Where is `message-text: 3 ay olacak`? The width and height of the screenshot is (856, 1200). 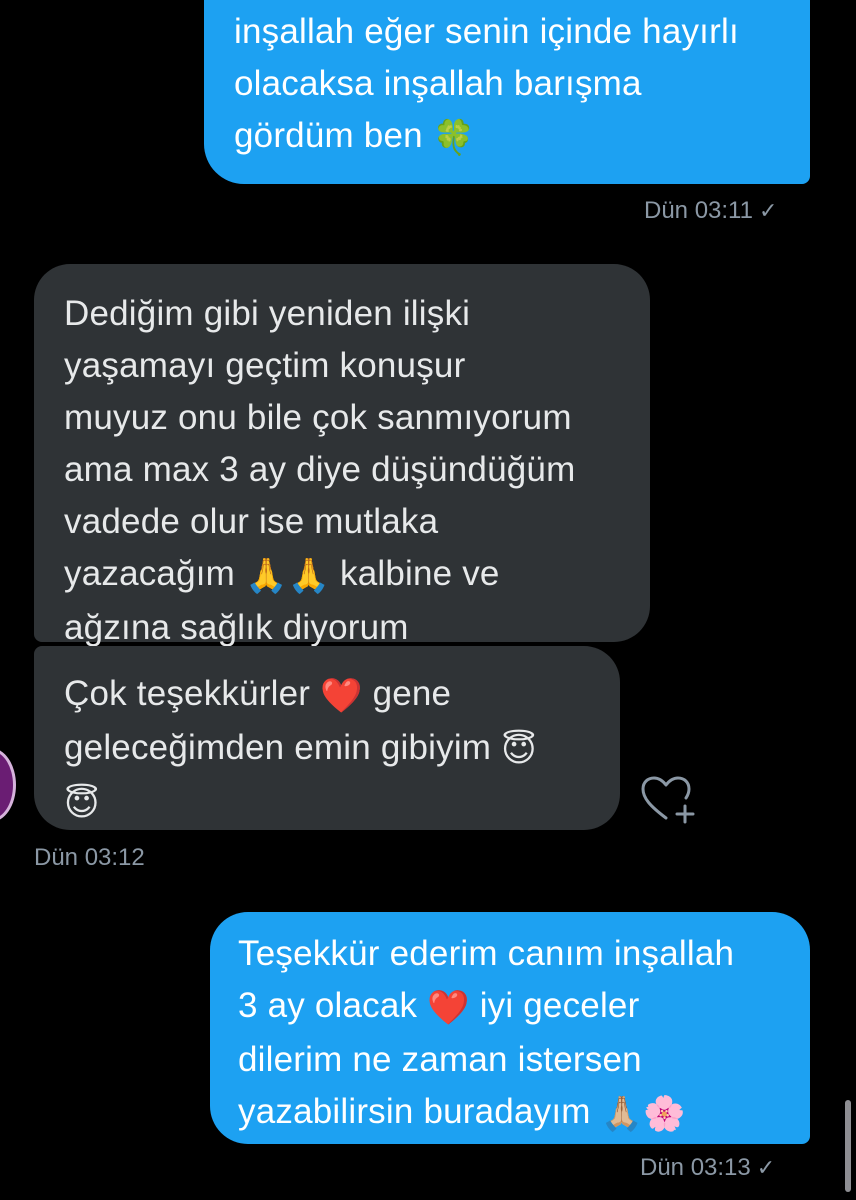 message-text: 3 ay olacak is located at coordinates (328, 1005).